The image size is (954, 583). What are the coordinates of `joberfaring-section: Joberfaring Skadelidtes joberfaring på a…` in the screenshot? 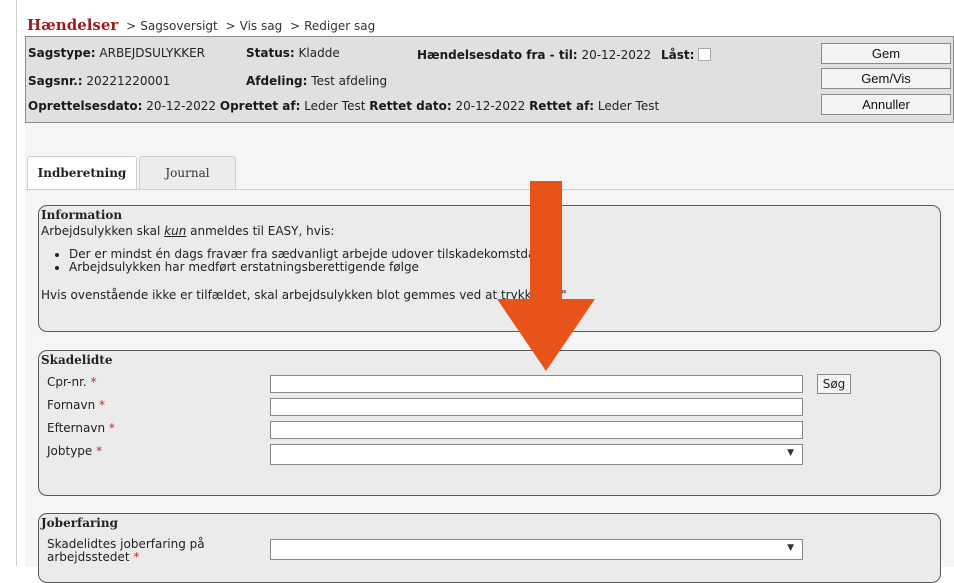 It's located at (489, 548).